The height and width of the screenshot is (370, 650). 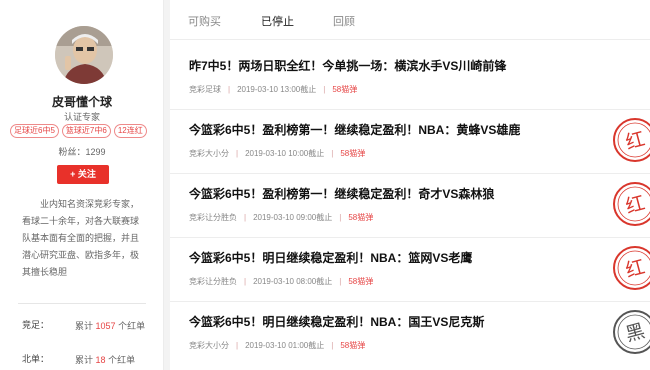 I want to click on stat-value: 累计 18 个红单, so click(x=115, y=360).